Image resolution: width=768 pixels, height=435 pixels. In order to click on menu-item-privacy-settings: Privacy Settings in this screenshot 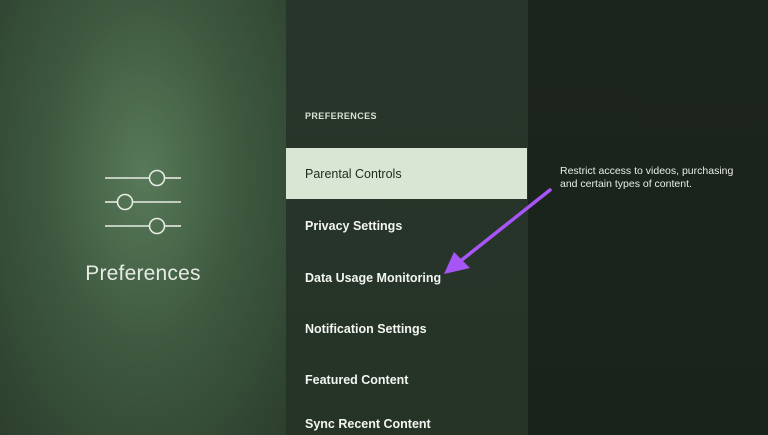, I will do `click(406, 225)`.